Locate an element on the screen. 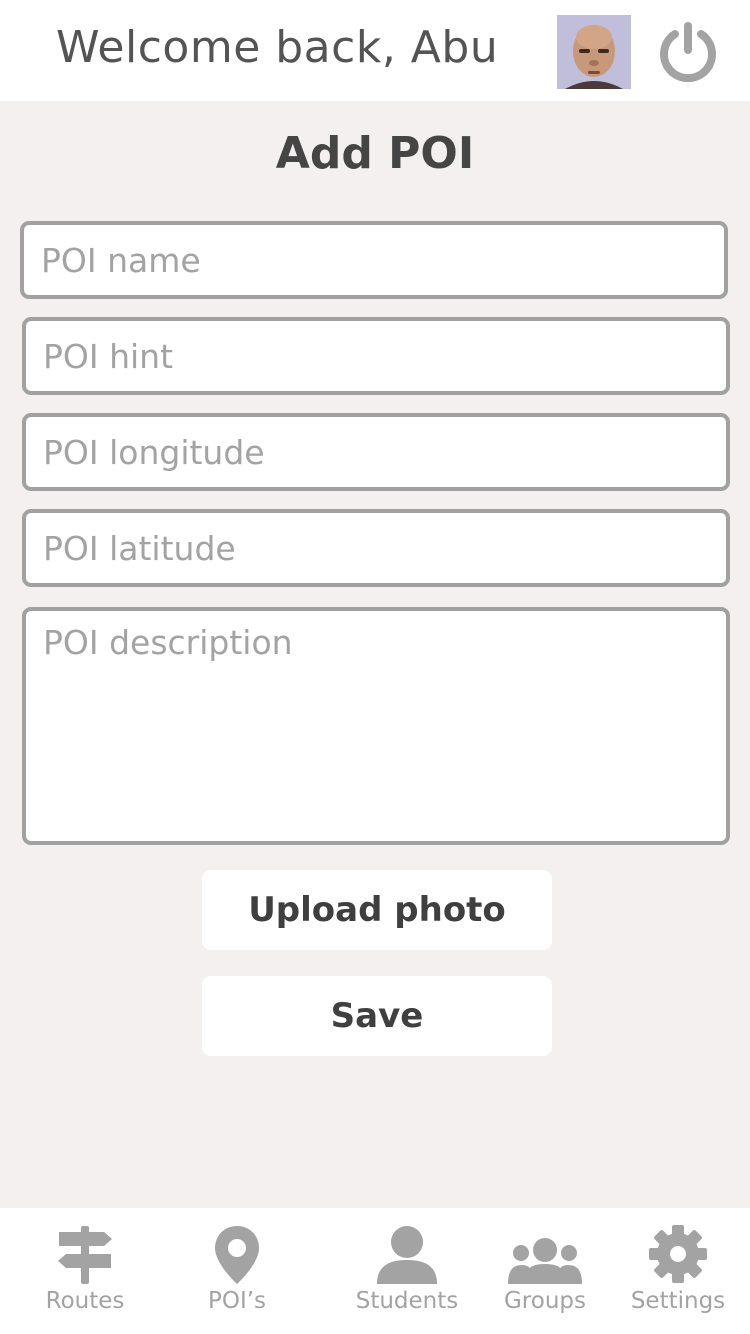  power-icon is located at coordinates (688, 52).